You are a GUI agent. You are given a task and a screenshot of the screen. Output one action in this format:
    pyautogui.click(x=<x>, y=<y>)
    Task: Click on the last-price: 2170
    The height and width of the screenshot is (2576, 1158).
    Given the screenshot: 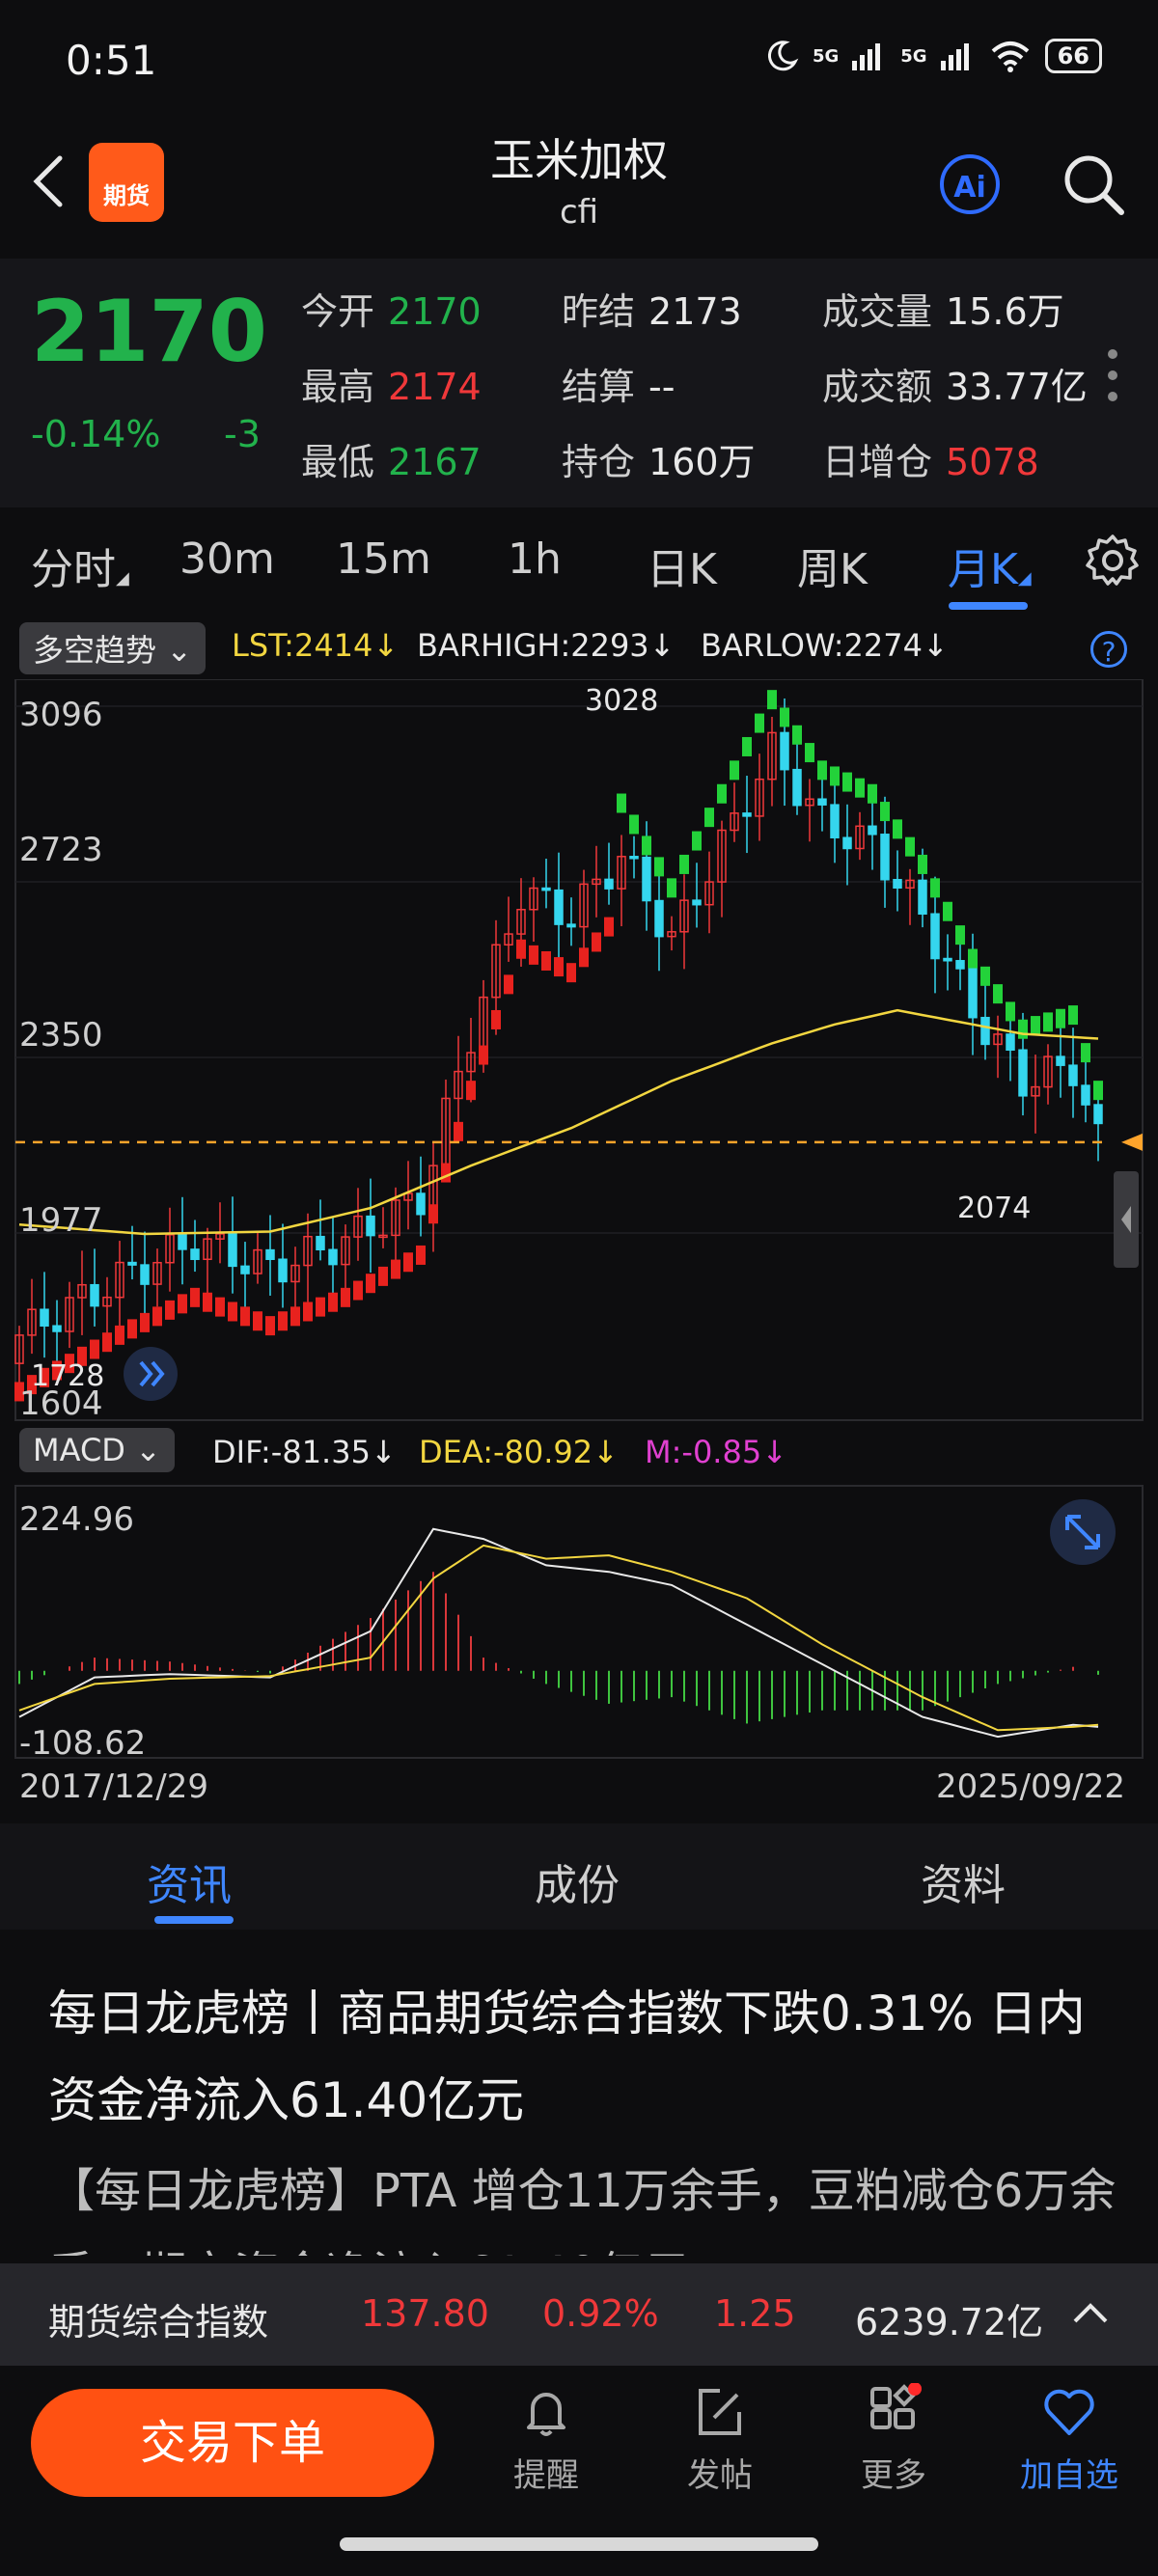 What is the action you would take?
    pyautogui.click(x=149, y=331)
    